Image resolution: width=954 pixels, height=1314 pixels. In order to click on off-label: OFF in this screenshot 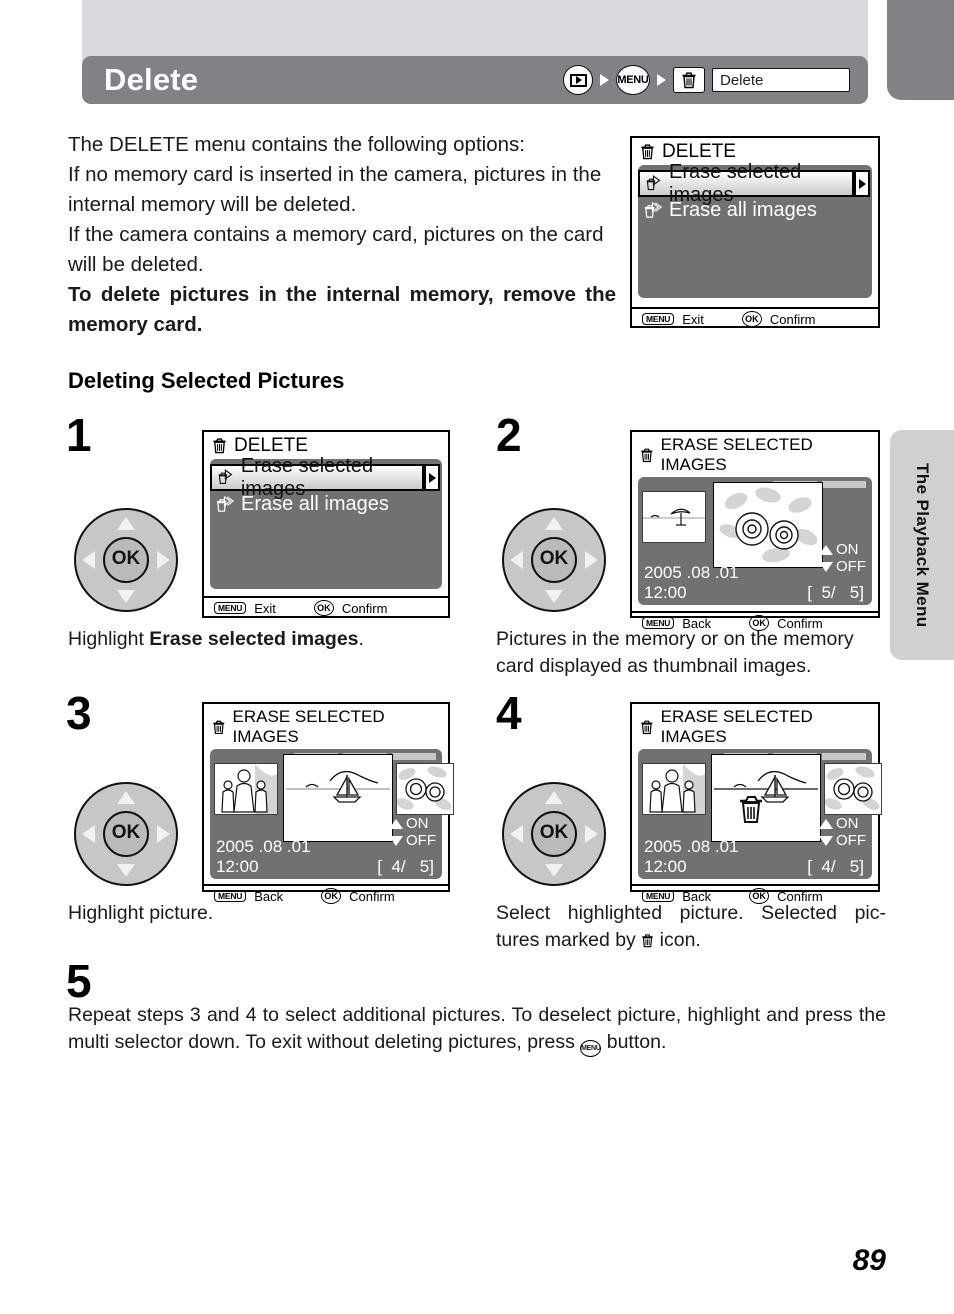, I will do `click(851, 840)`.